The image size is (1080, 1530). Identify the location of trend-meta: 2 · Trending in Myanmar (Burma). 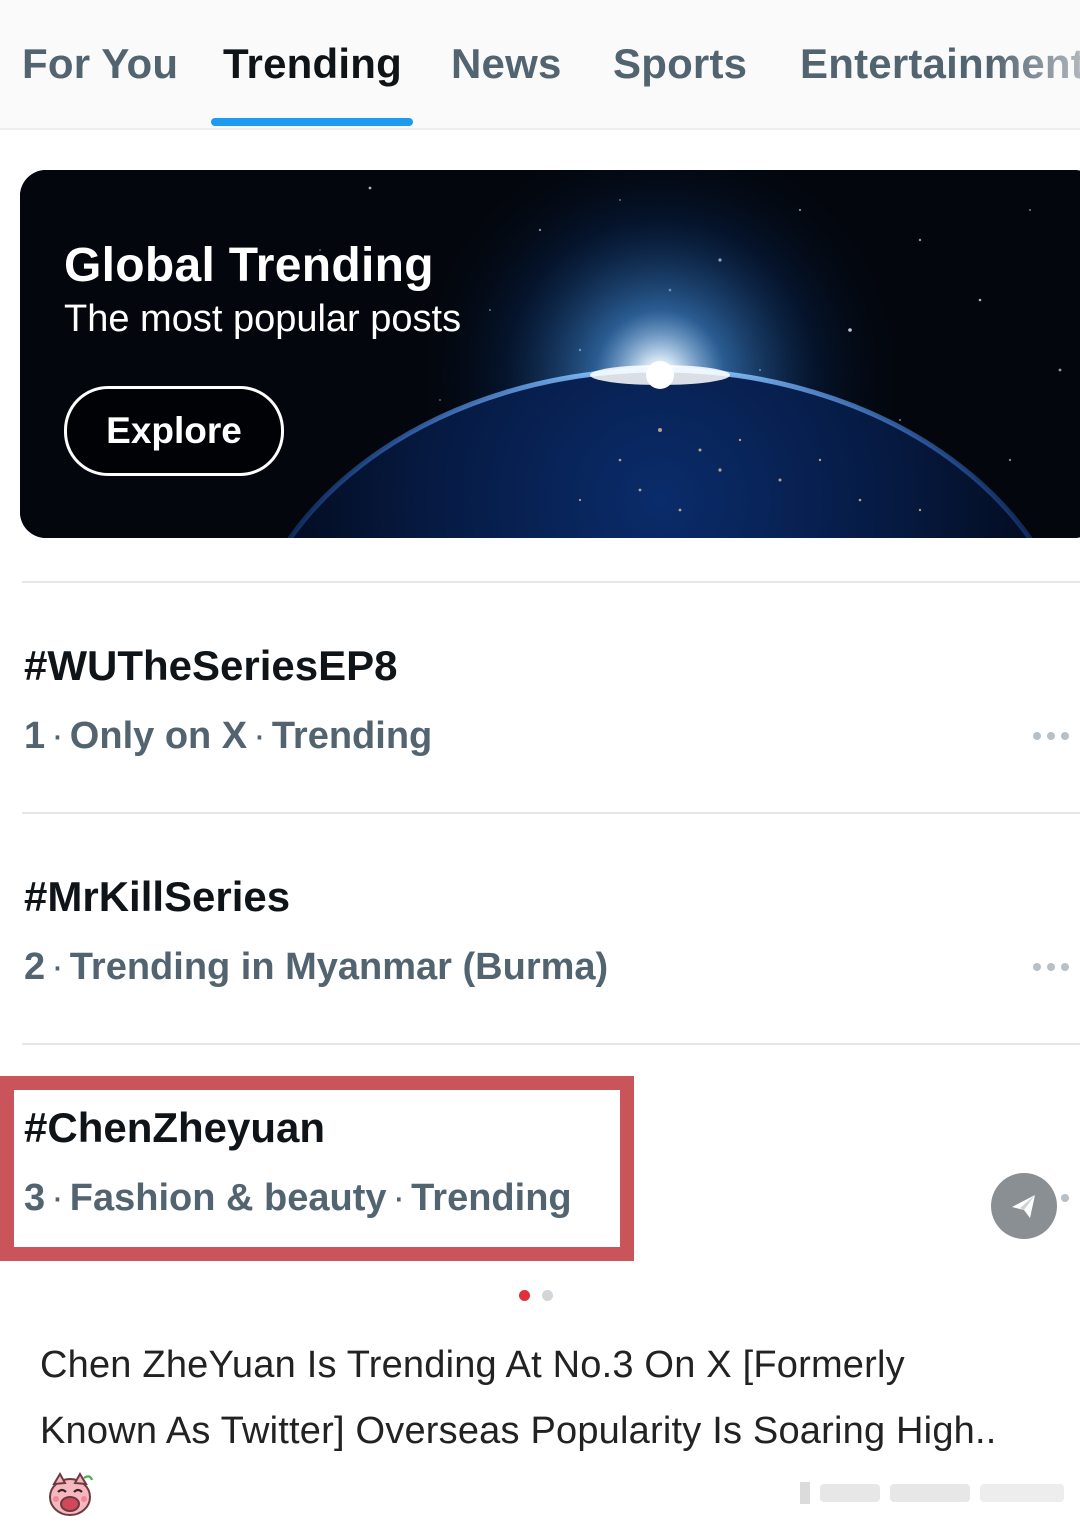
(316, 967).